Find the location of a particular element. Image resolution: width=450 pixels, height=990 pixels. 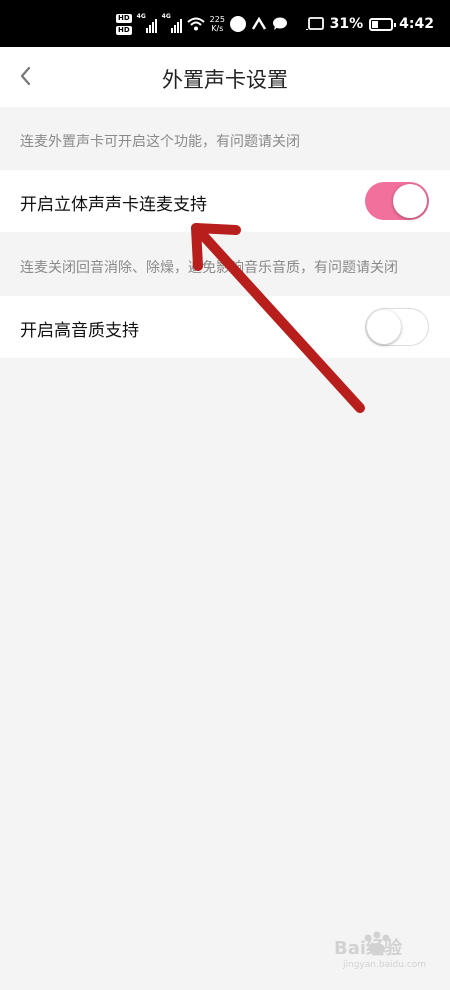

clock: 4:42 is located at coordinates (416, 24).